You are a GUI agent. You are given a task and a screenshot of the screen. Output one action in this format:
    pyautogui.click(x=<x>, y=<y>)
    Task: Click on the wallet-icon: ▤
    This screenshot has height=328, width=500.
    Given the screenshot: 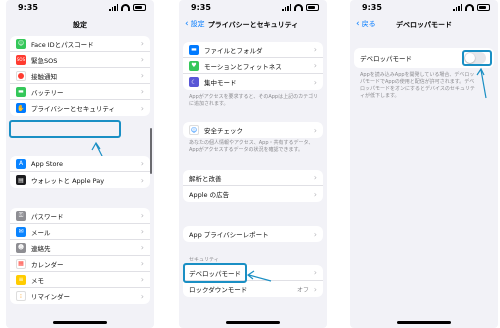 What is the action you would take?
    pyautogui.click(x=21, y=180)
    